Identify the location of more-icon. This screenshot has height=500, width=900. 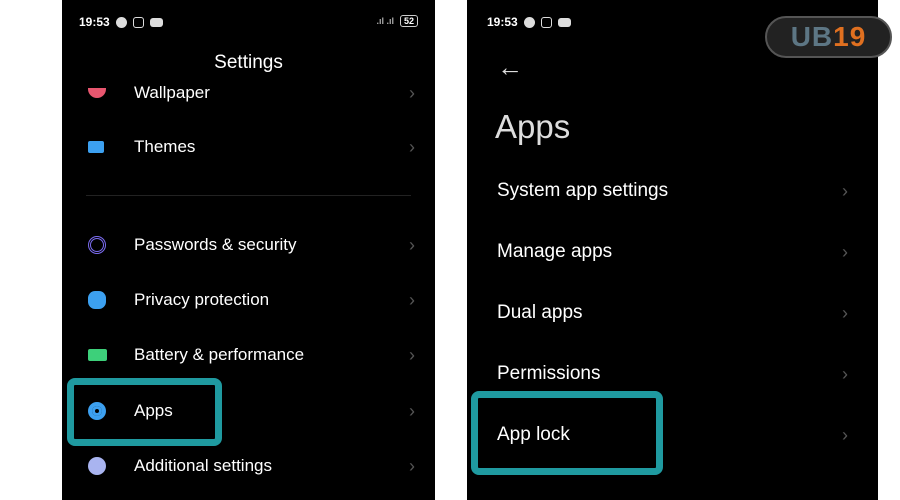
(97, 466).